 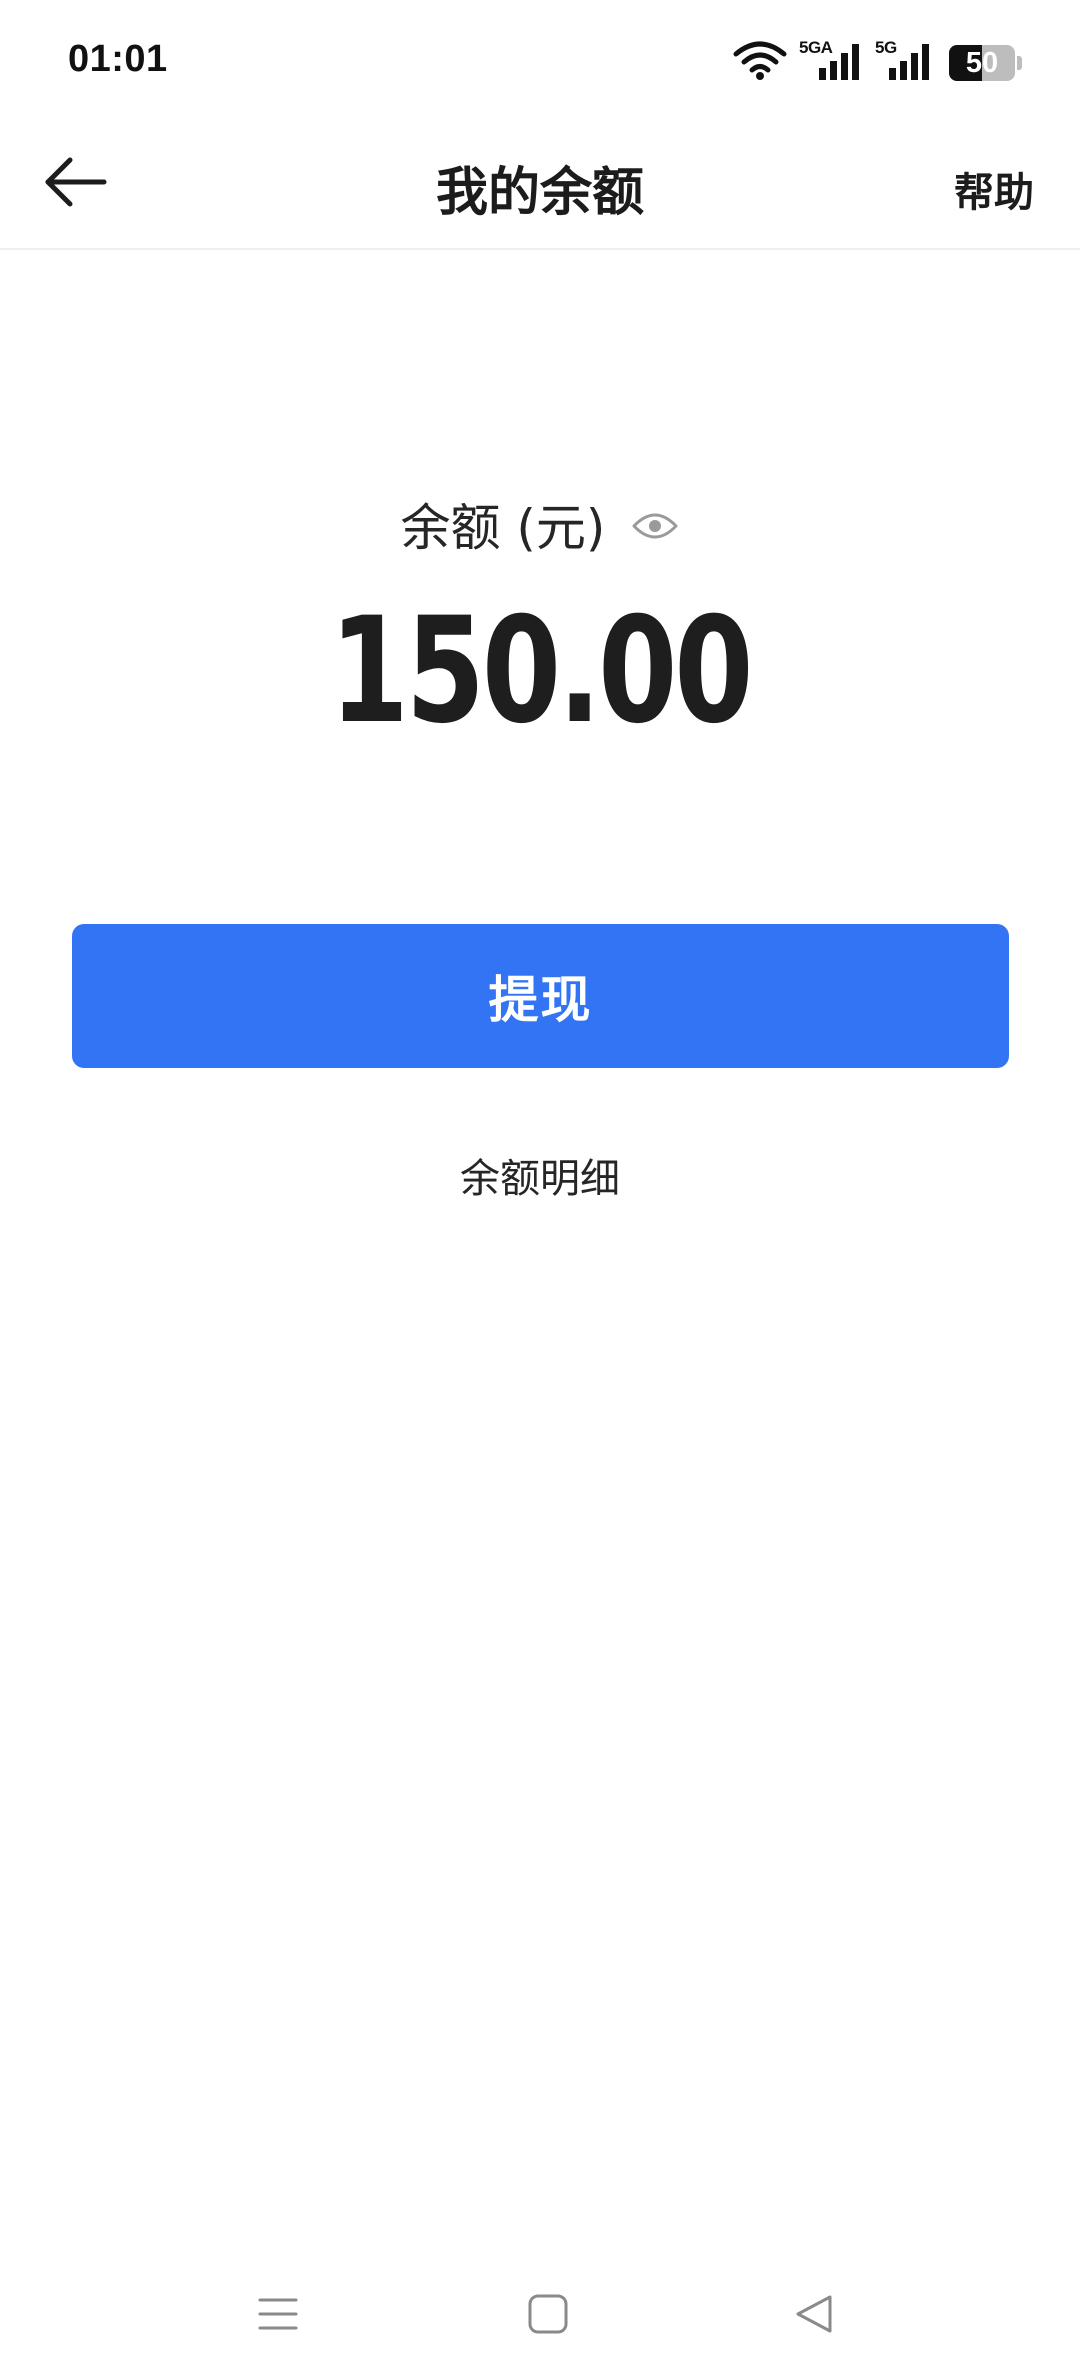 I want to click on back-triangle-icon, so click(x=814, y=2316).